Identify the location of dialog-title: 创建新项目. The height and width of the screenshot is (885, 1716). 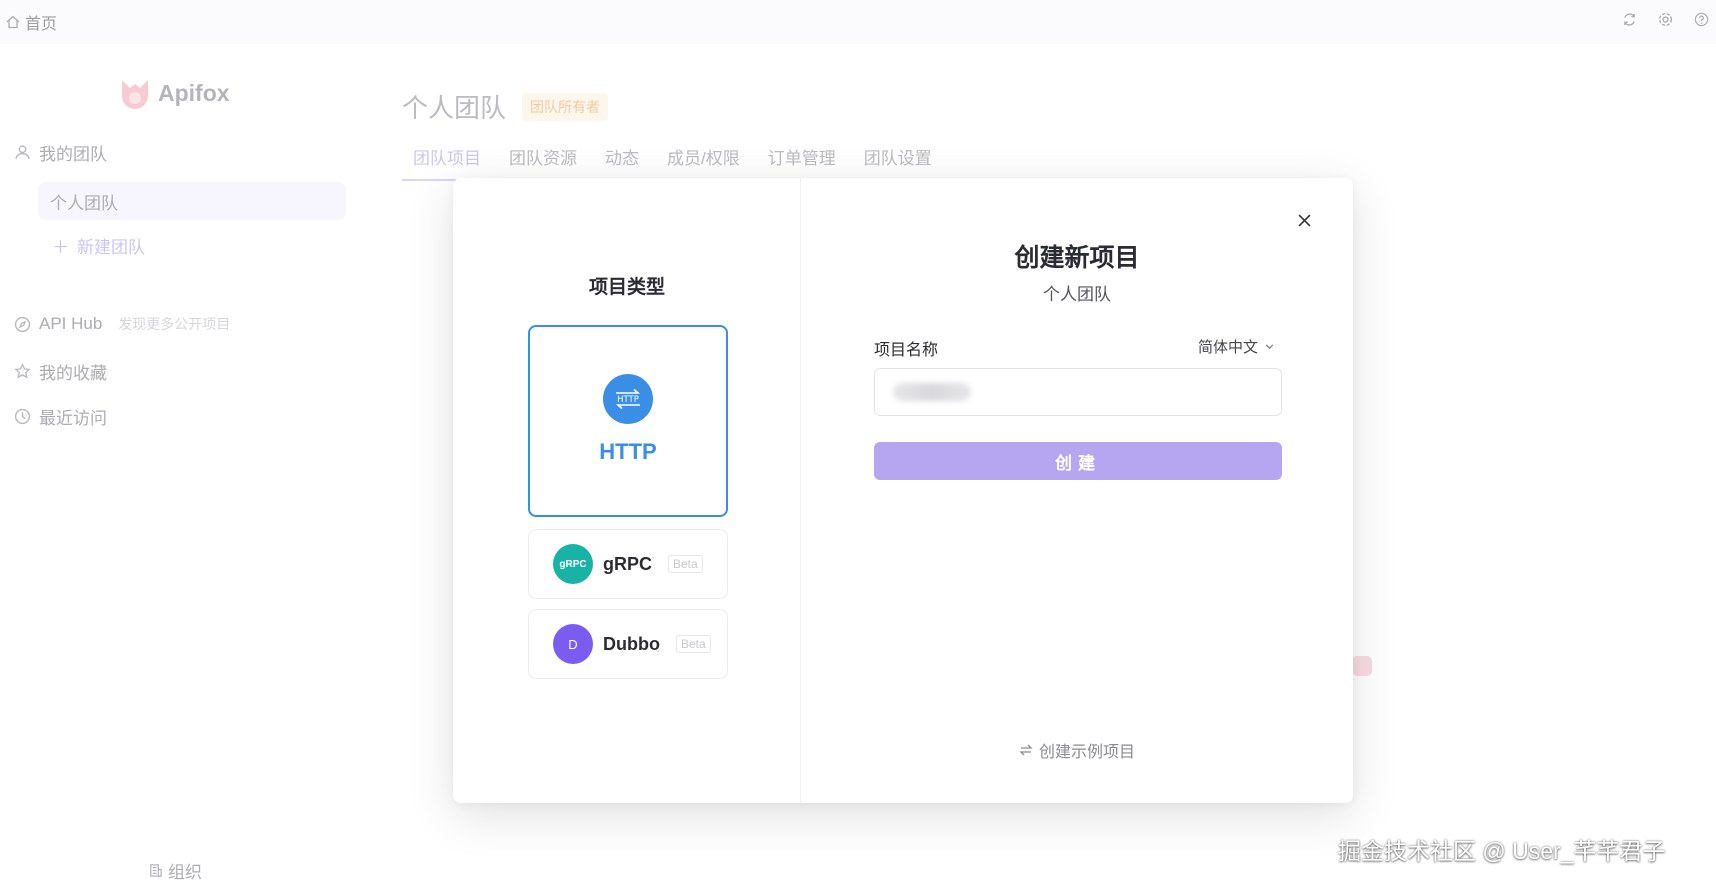
(1077, 258).